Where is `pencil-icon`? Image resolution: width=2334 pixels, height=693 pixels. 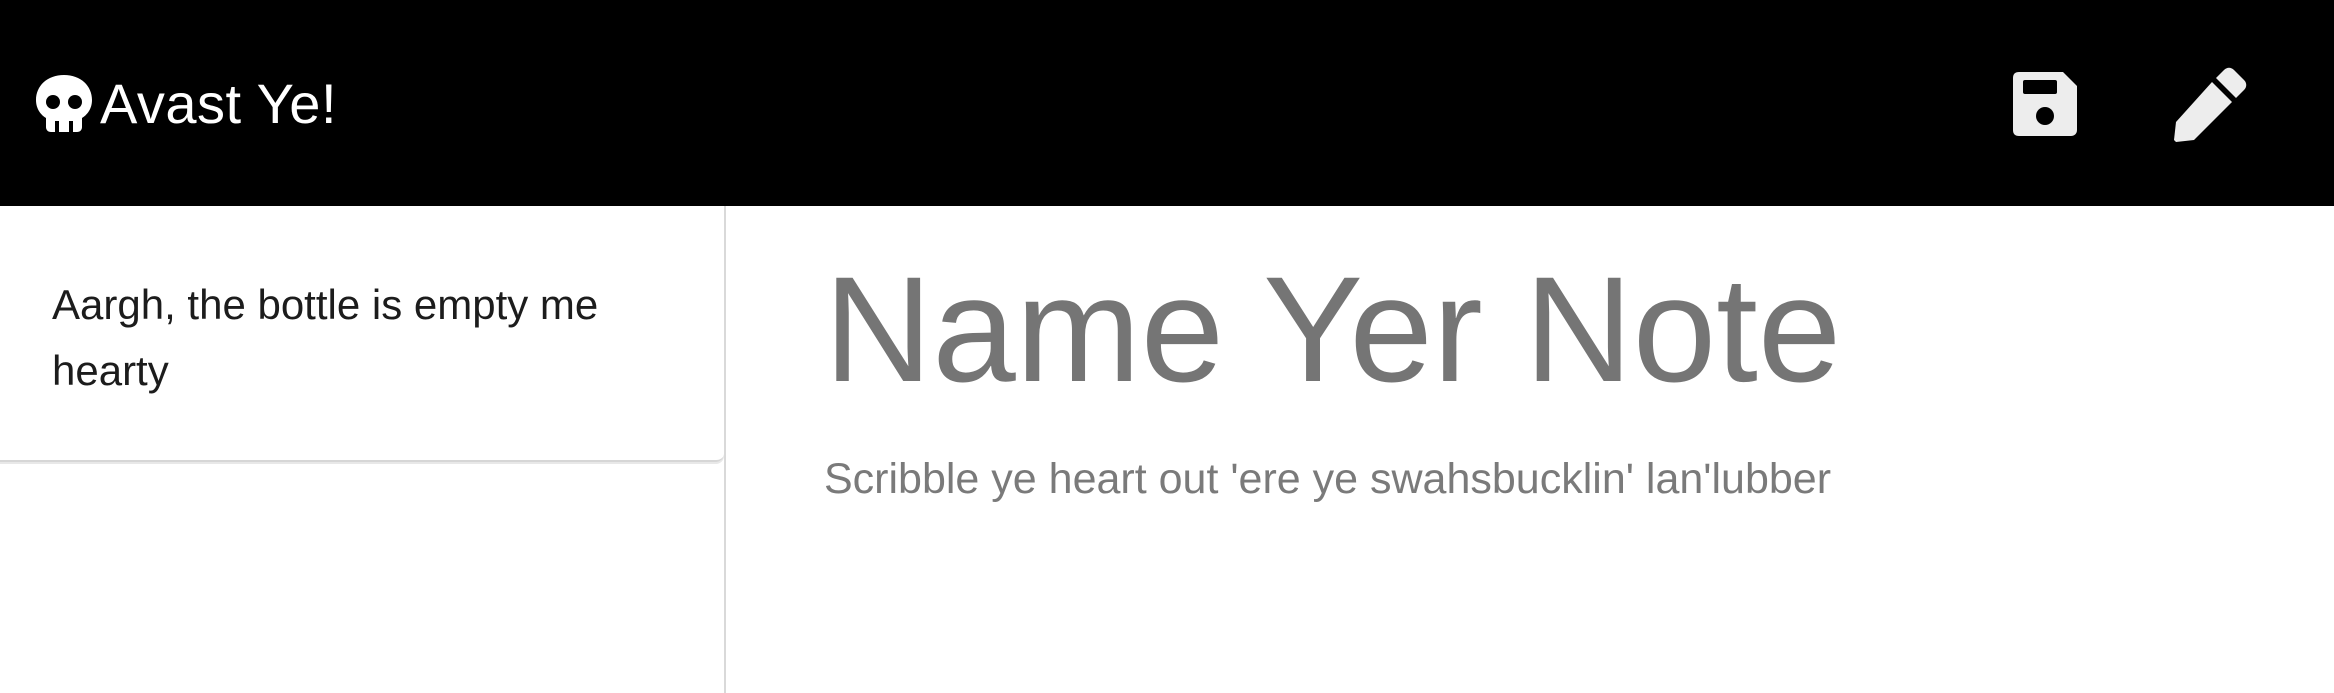
pencil-icon is located at coordinates (2210, 104).